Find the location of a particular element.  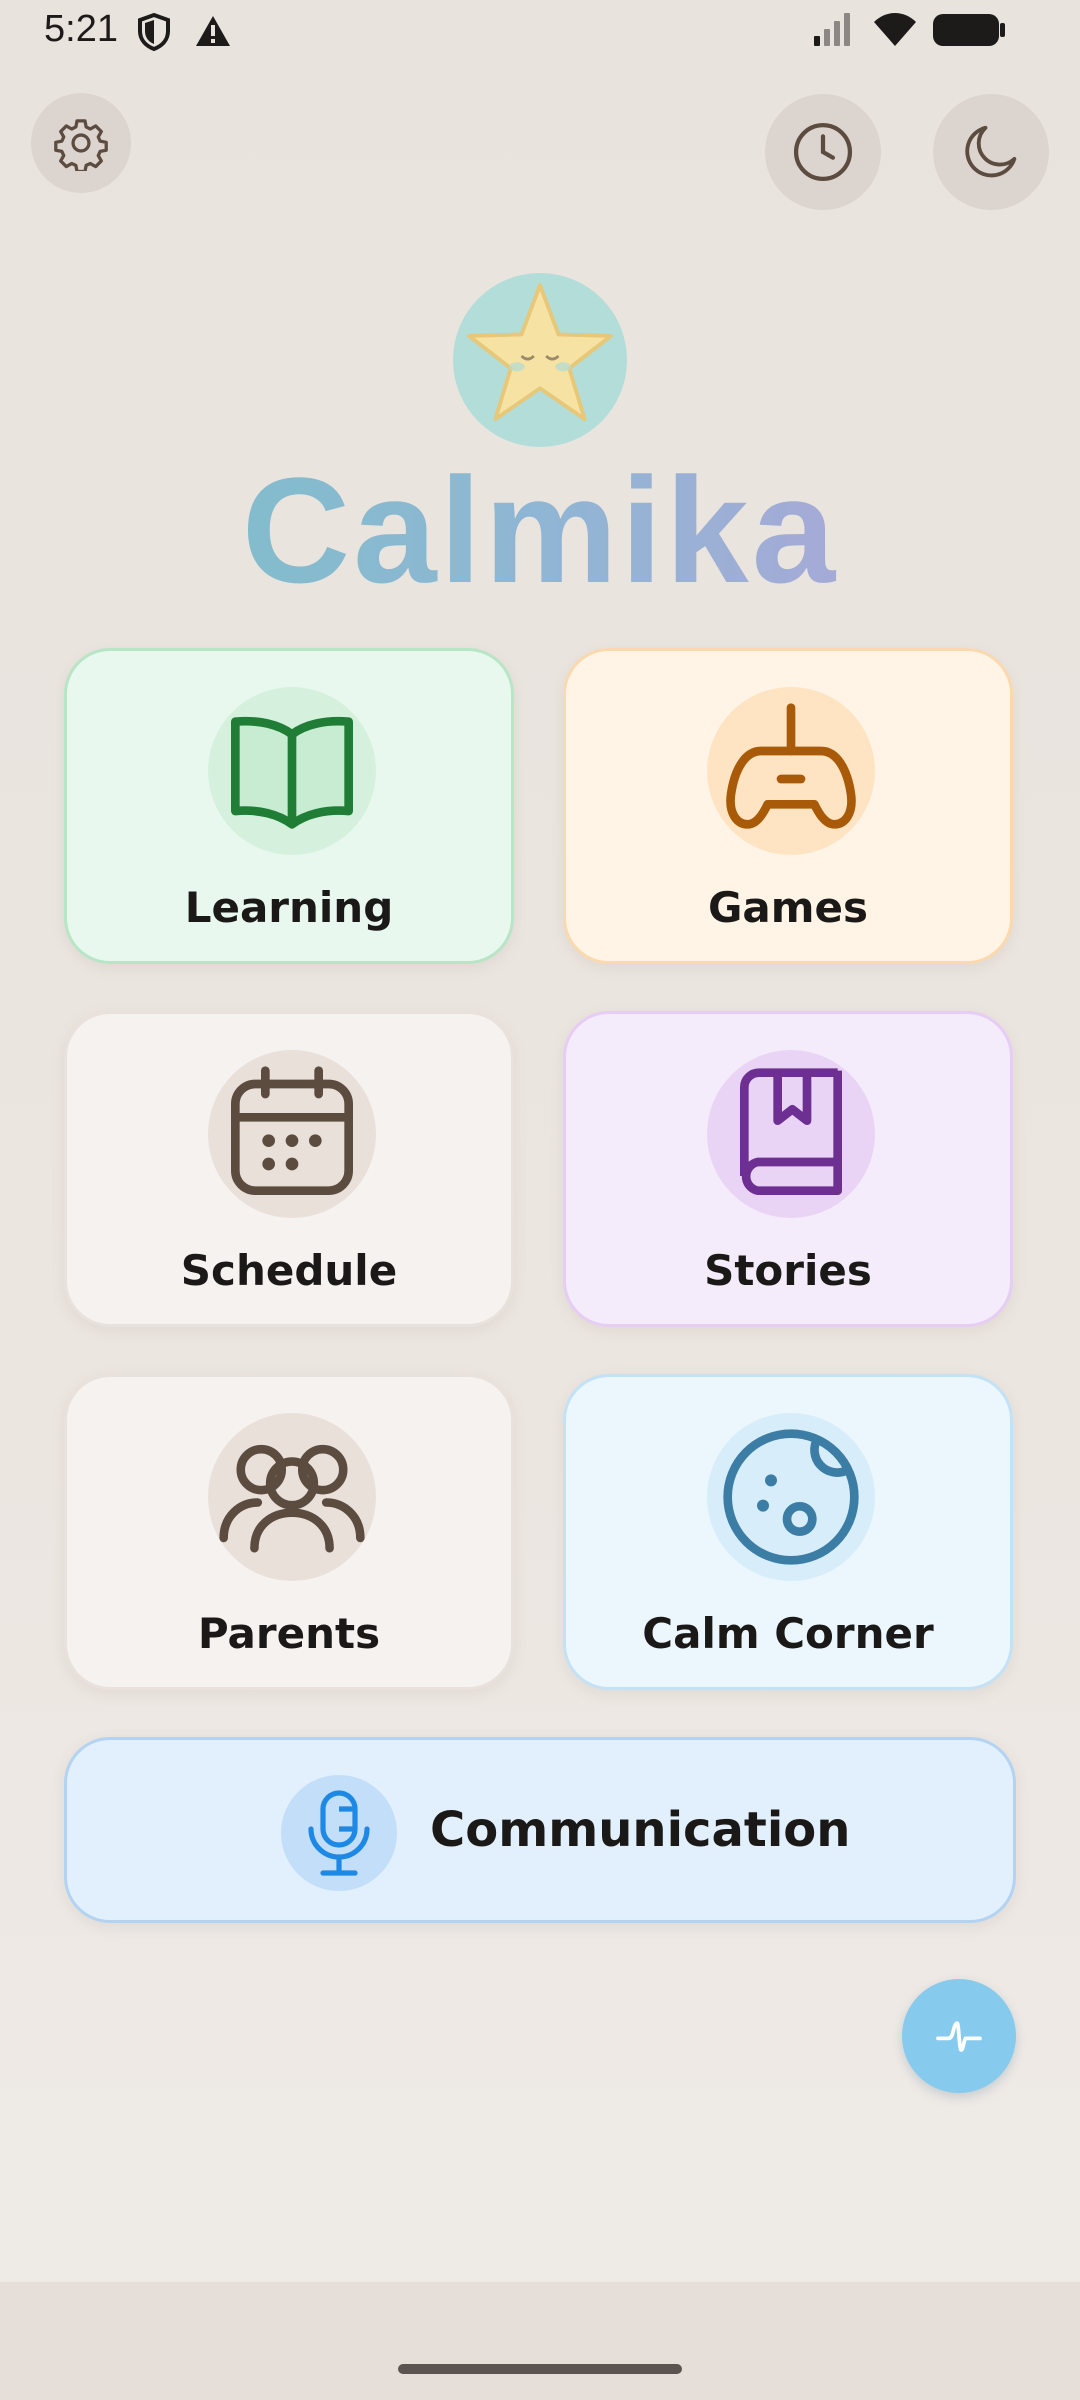

microphone-icon is located at coordinates (339, 1833).